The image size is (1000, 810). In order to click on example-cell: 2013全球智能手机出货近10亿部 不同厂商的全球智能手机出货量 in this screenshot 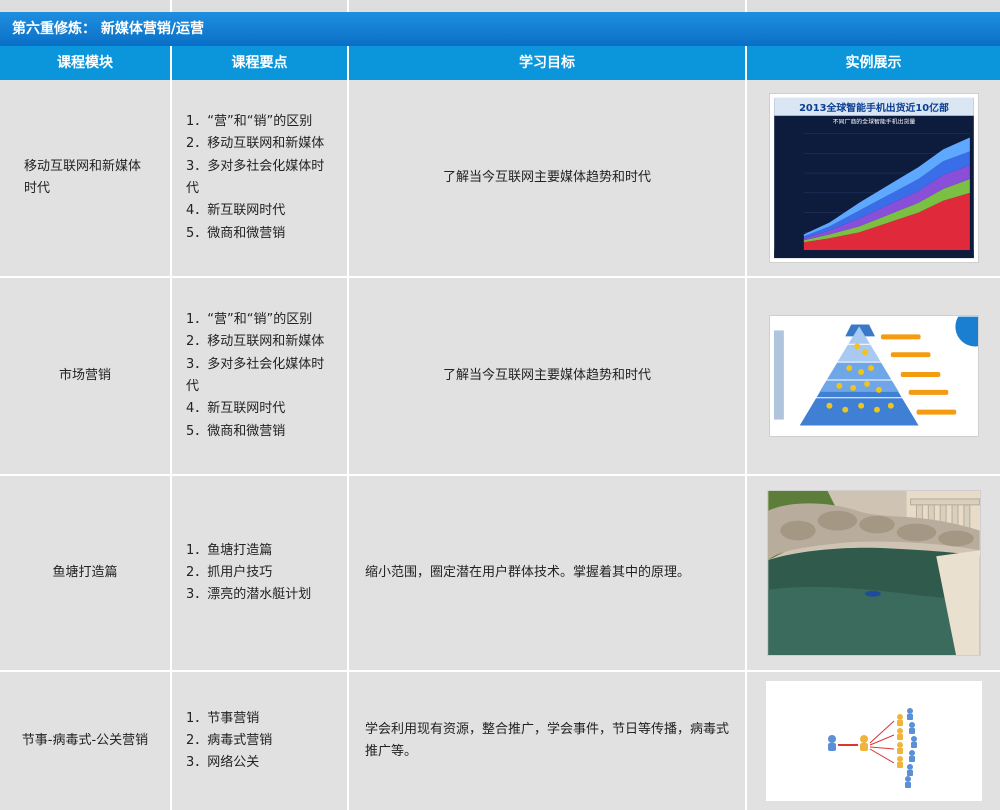, I will do `click(873, 178)`.